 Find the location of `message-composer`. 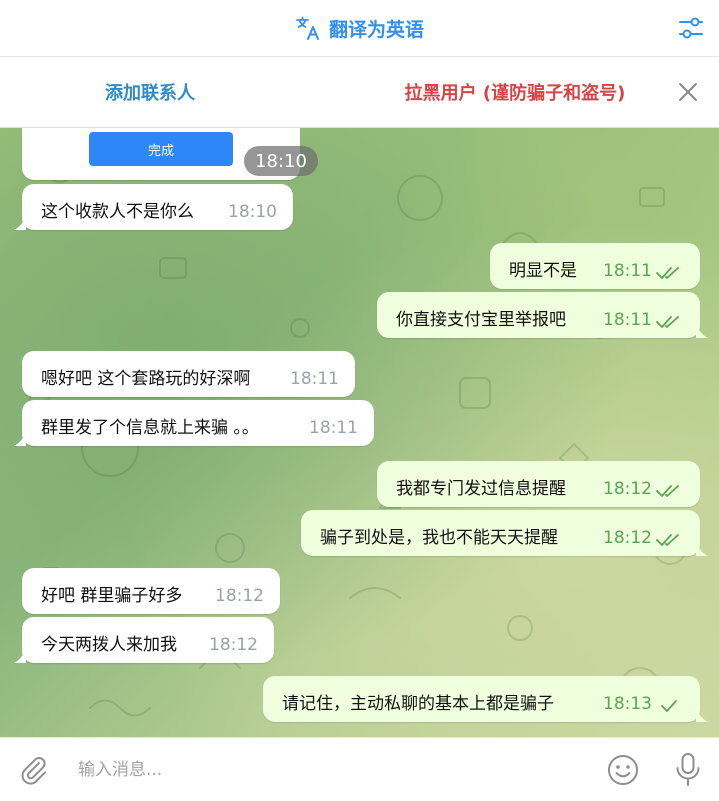

message-composer is located at coordinates (359, 769).